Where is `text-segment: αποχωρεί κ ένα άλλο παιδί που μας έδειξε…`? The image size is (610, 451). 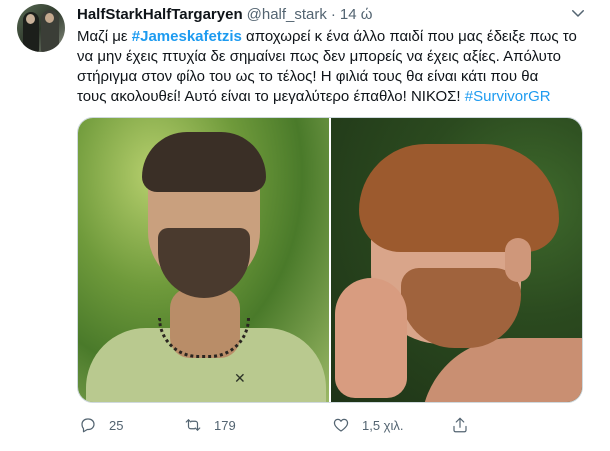 text-segment: αποχωρεί κ ένα άλλο παιδί που μας έδειξε… is located at coordinates (409, 36).